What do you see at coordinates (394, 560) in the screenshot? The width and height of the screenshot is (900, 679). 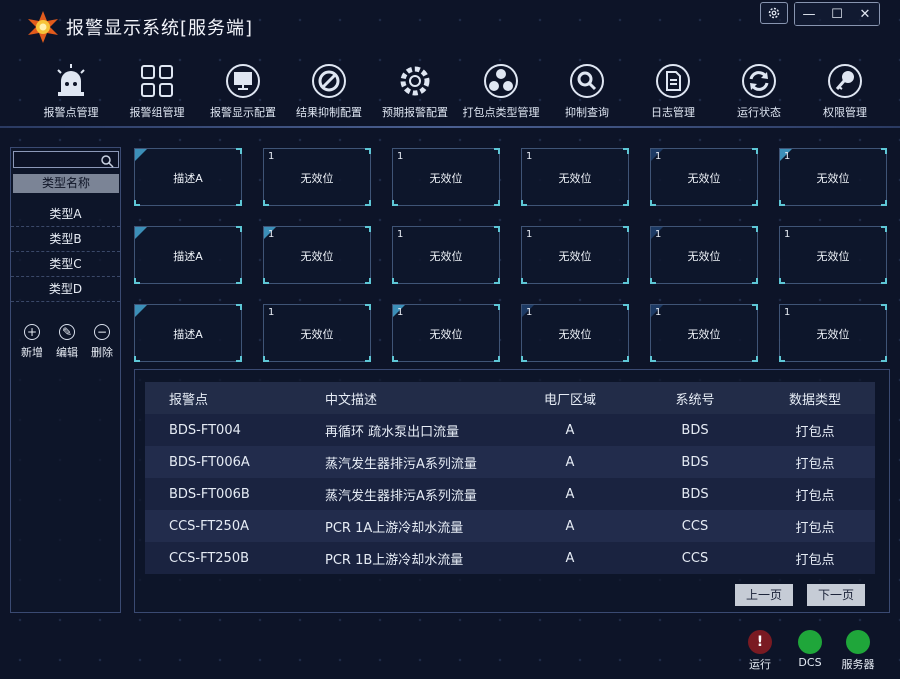 I see `table-cell: PCR 1B上游冷却水流量` at bounding box center [394, 560].